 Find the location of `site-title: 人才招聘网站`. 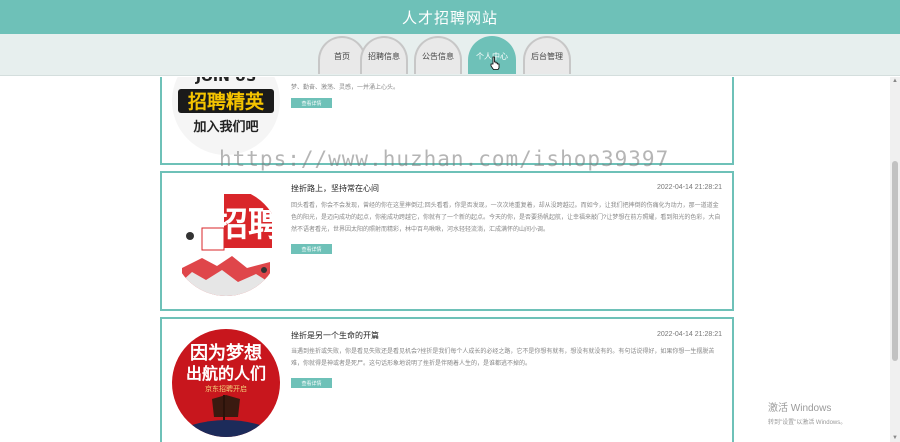

site-title: 人才招聘网站 is located at coordinates (449, 18).